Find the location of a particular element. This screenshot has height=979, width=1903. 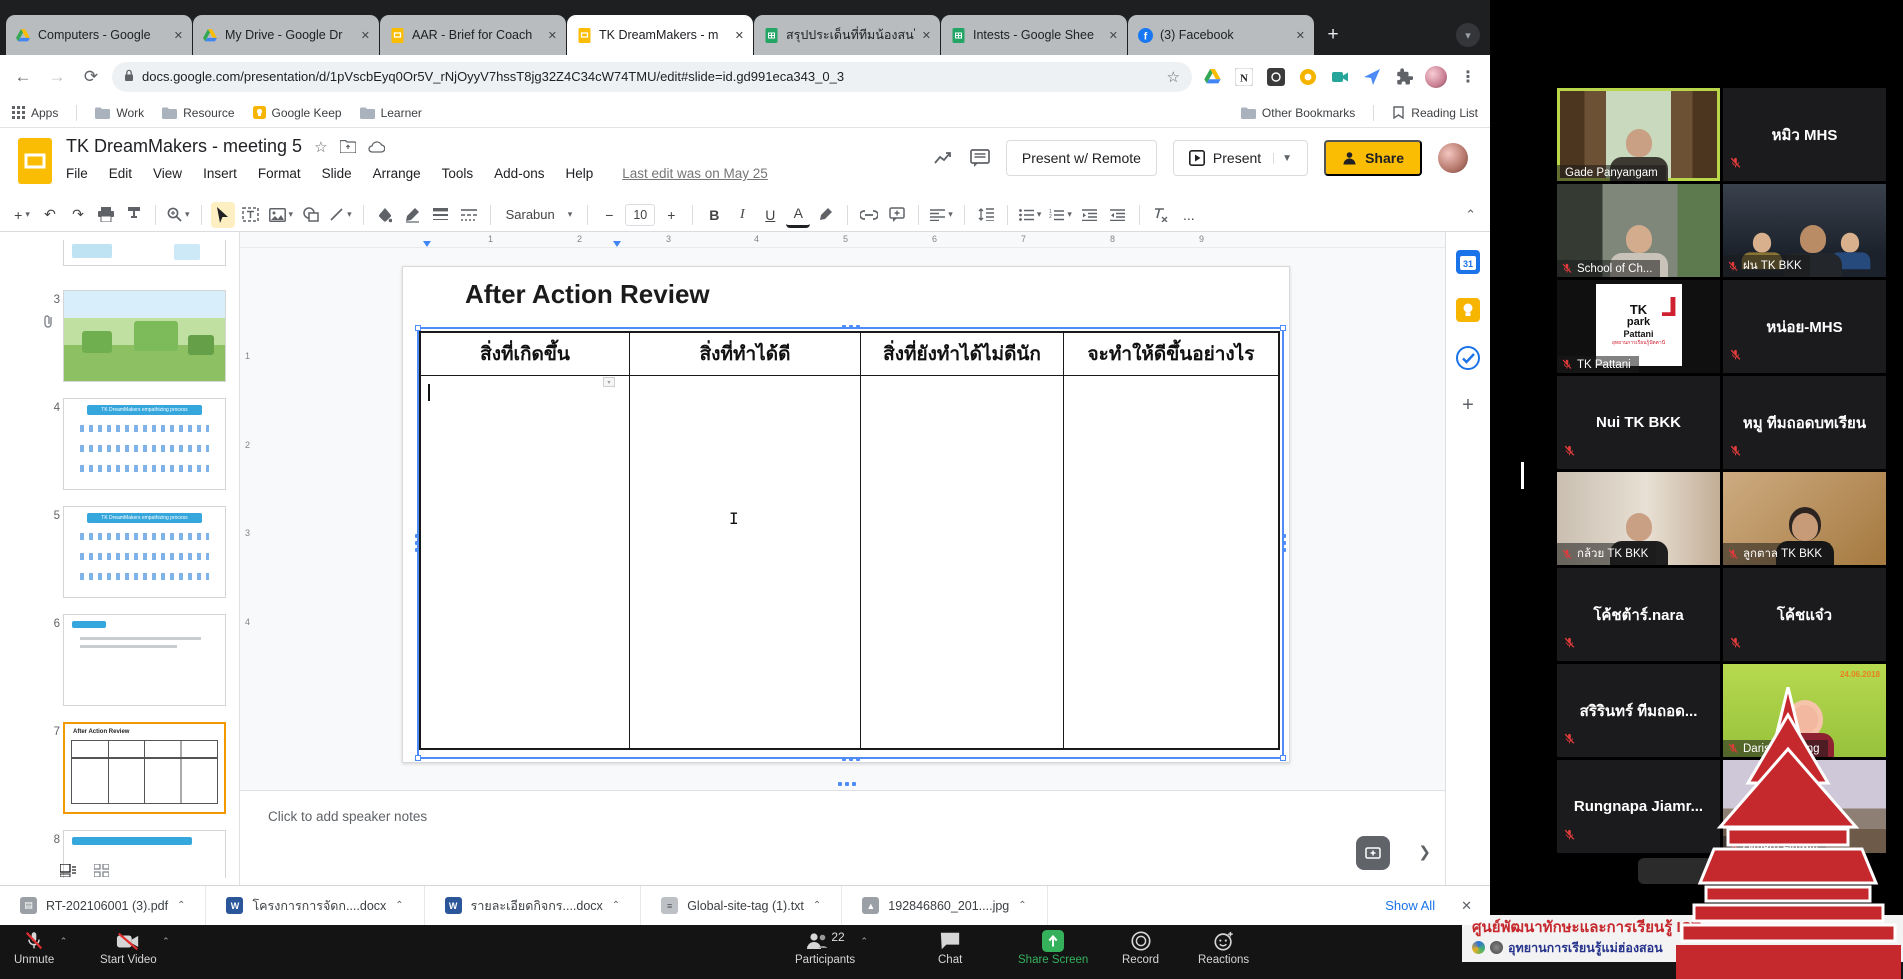

participant-tile: หน่อย-MHS is located at coordinates (1804, 326).